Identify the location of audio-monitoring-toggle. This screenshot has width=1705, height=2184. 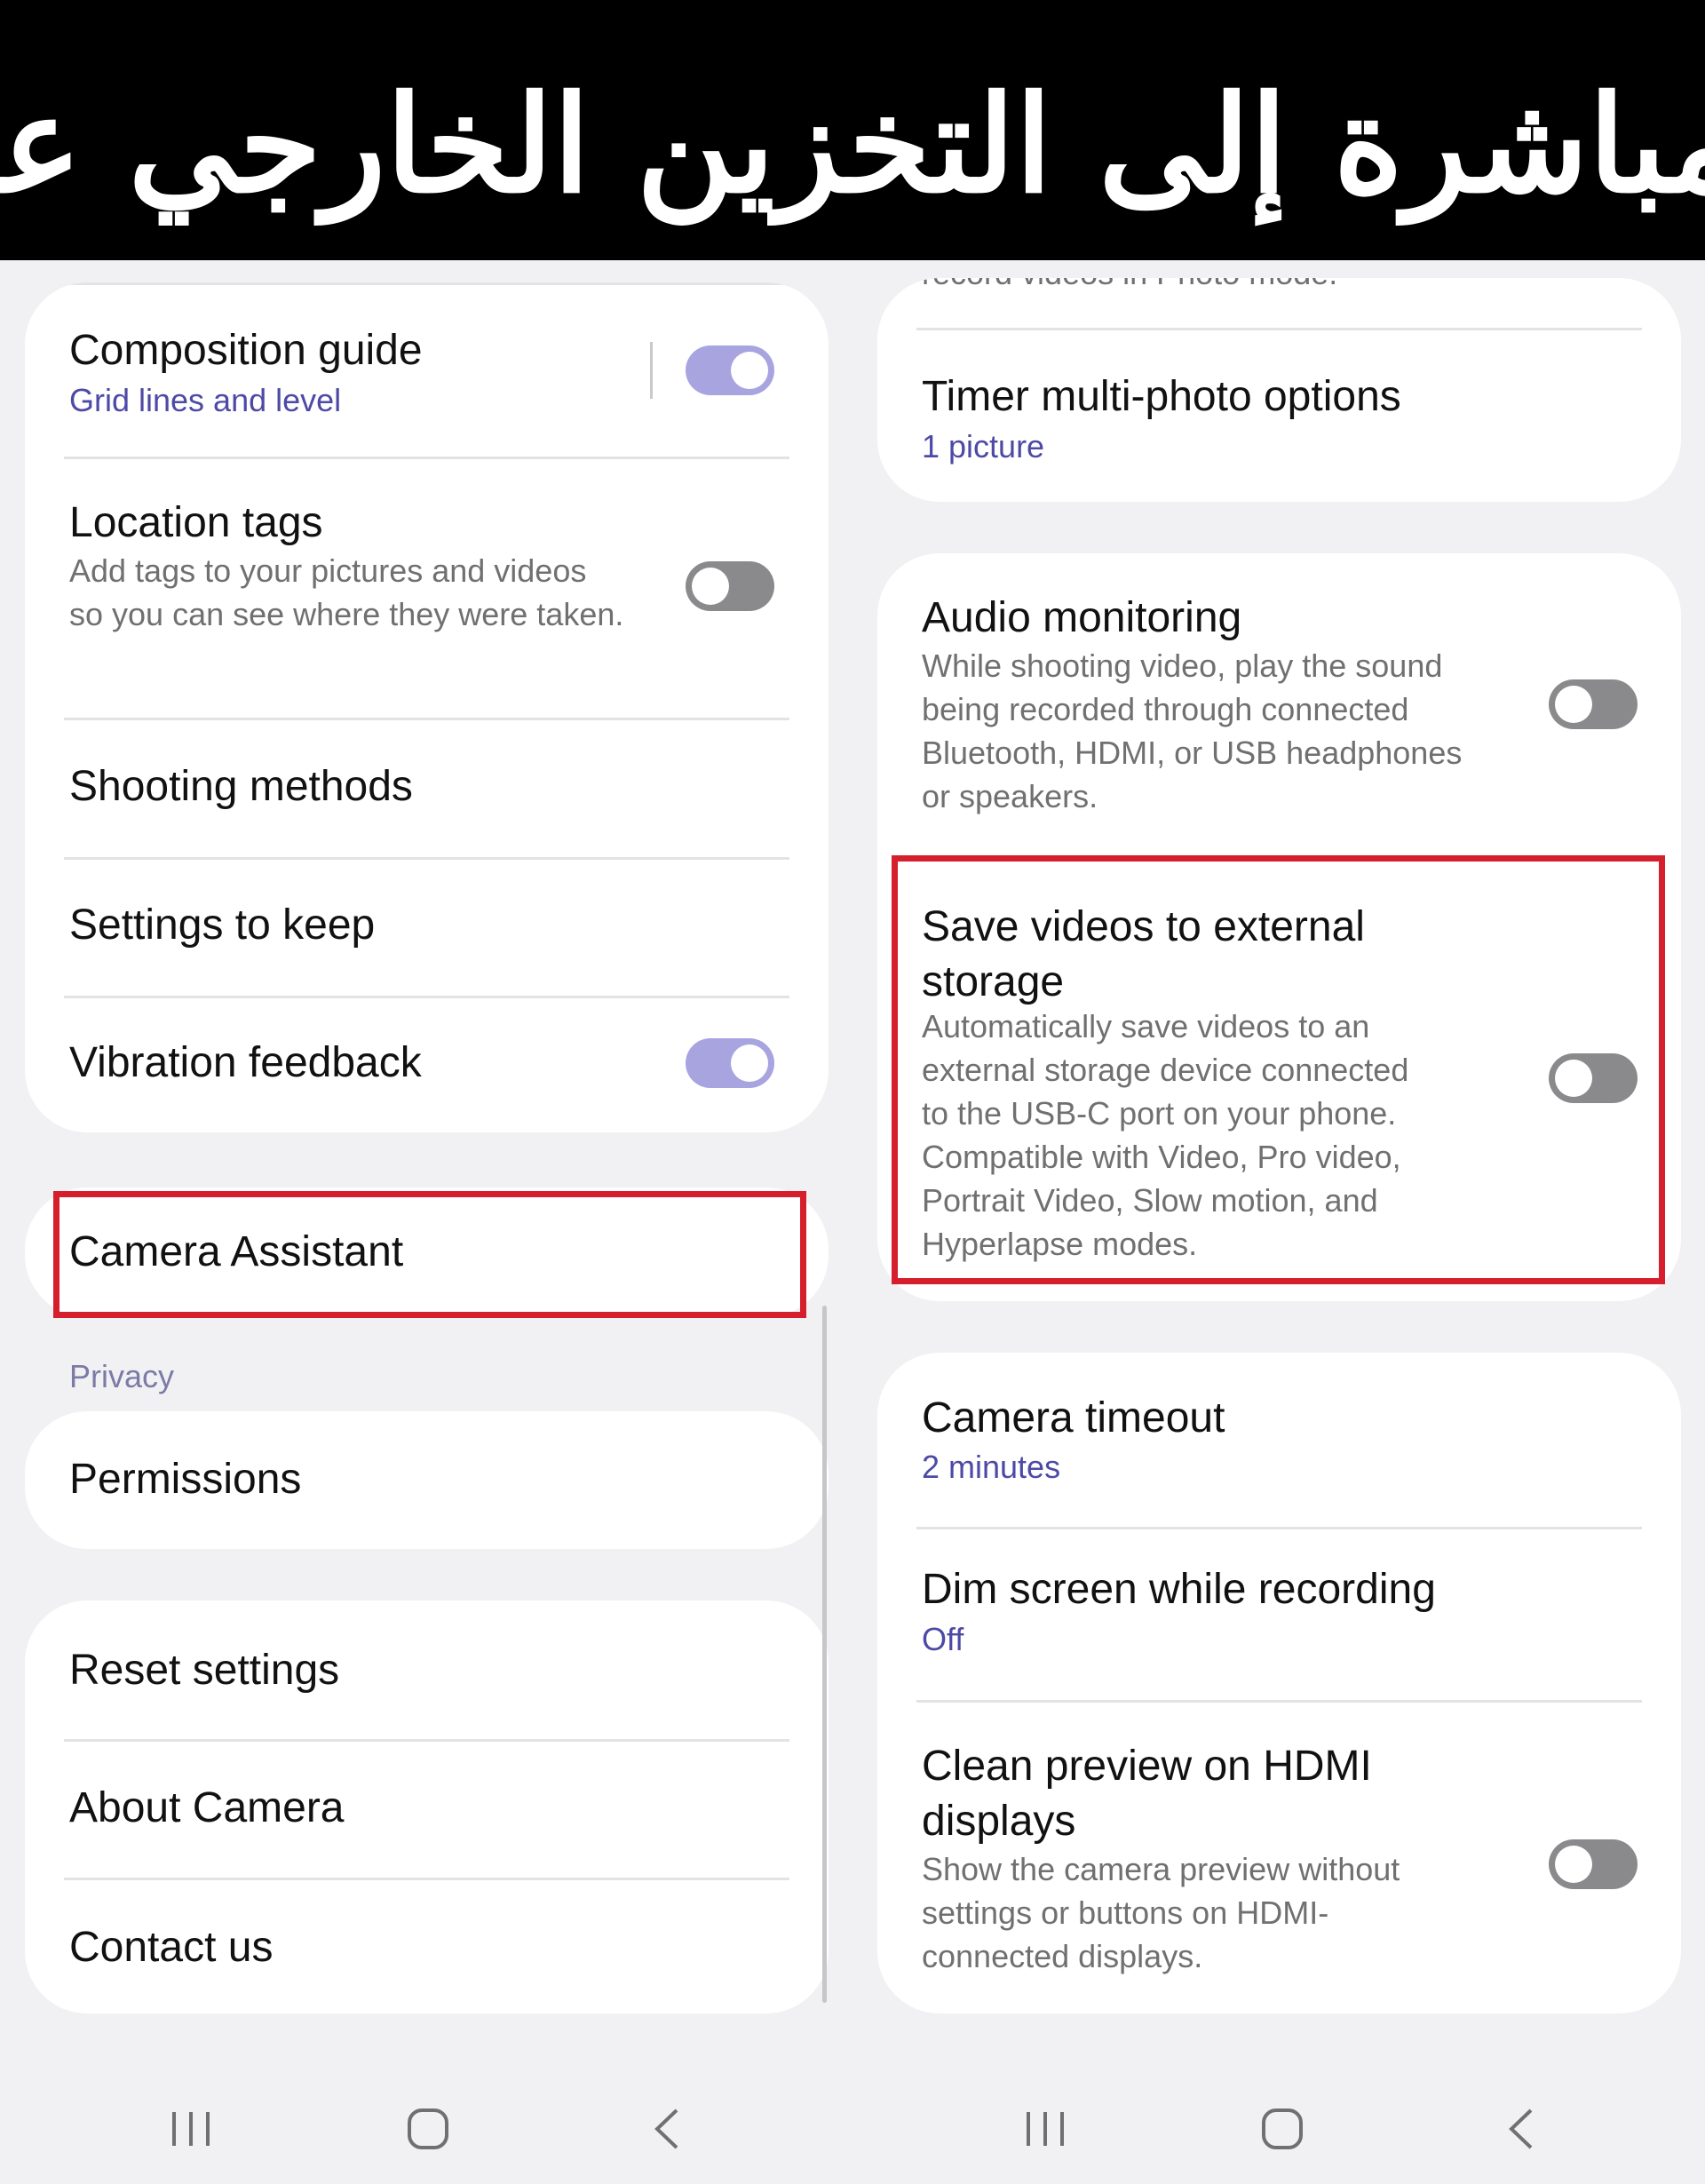
(1594, 704).